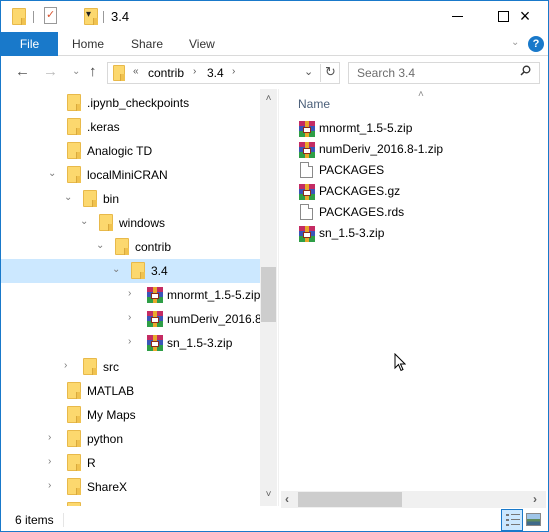 The width and height of the screenshot is (549, 532). Describe the element at coordinates (130, 391) in the screenshot. I see `tree-item: MATLAB` at that location.